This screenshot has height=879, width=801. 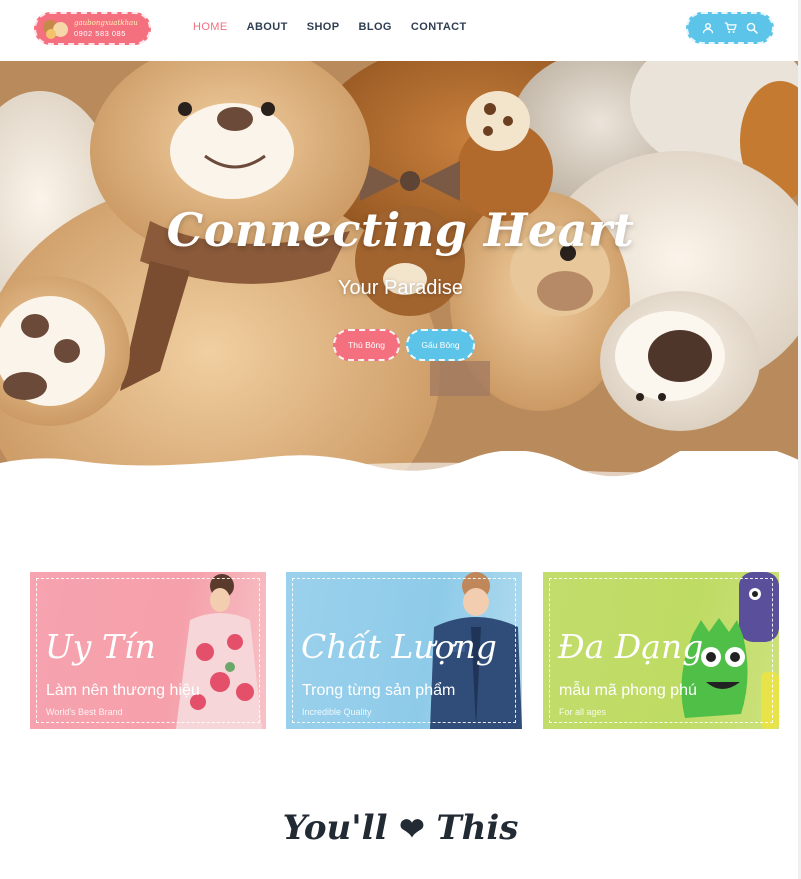 I want to click on feature-headline: Trong từng sản phẩm, so click(x=379, y=690).